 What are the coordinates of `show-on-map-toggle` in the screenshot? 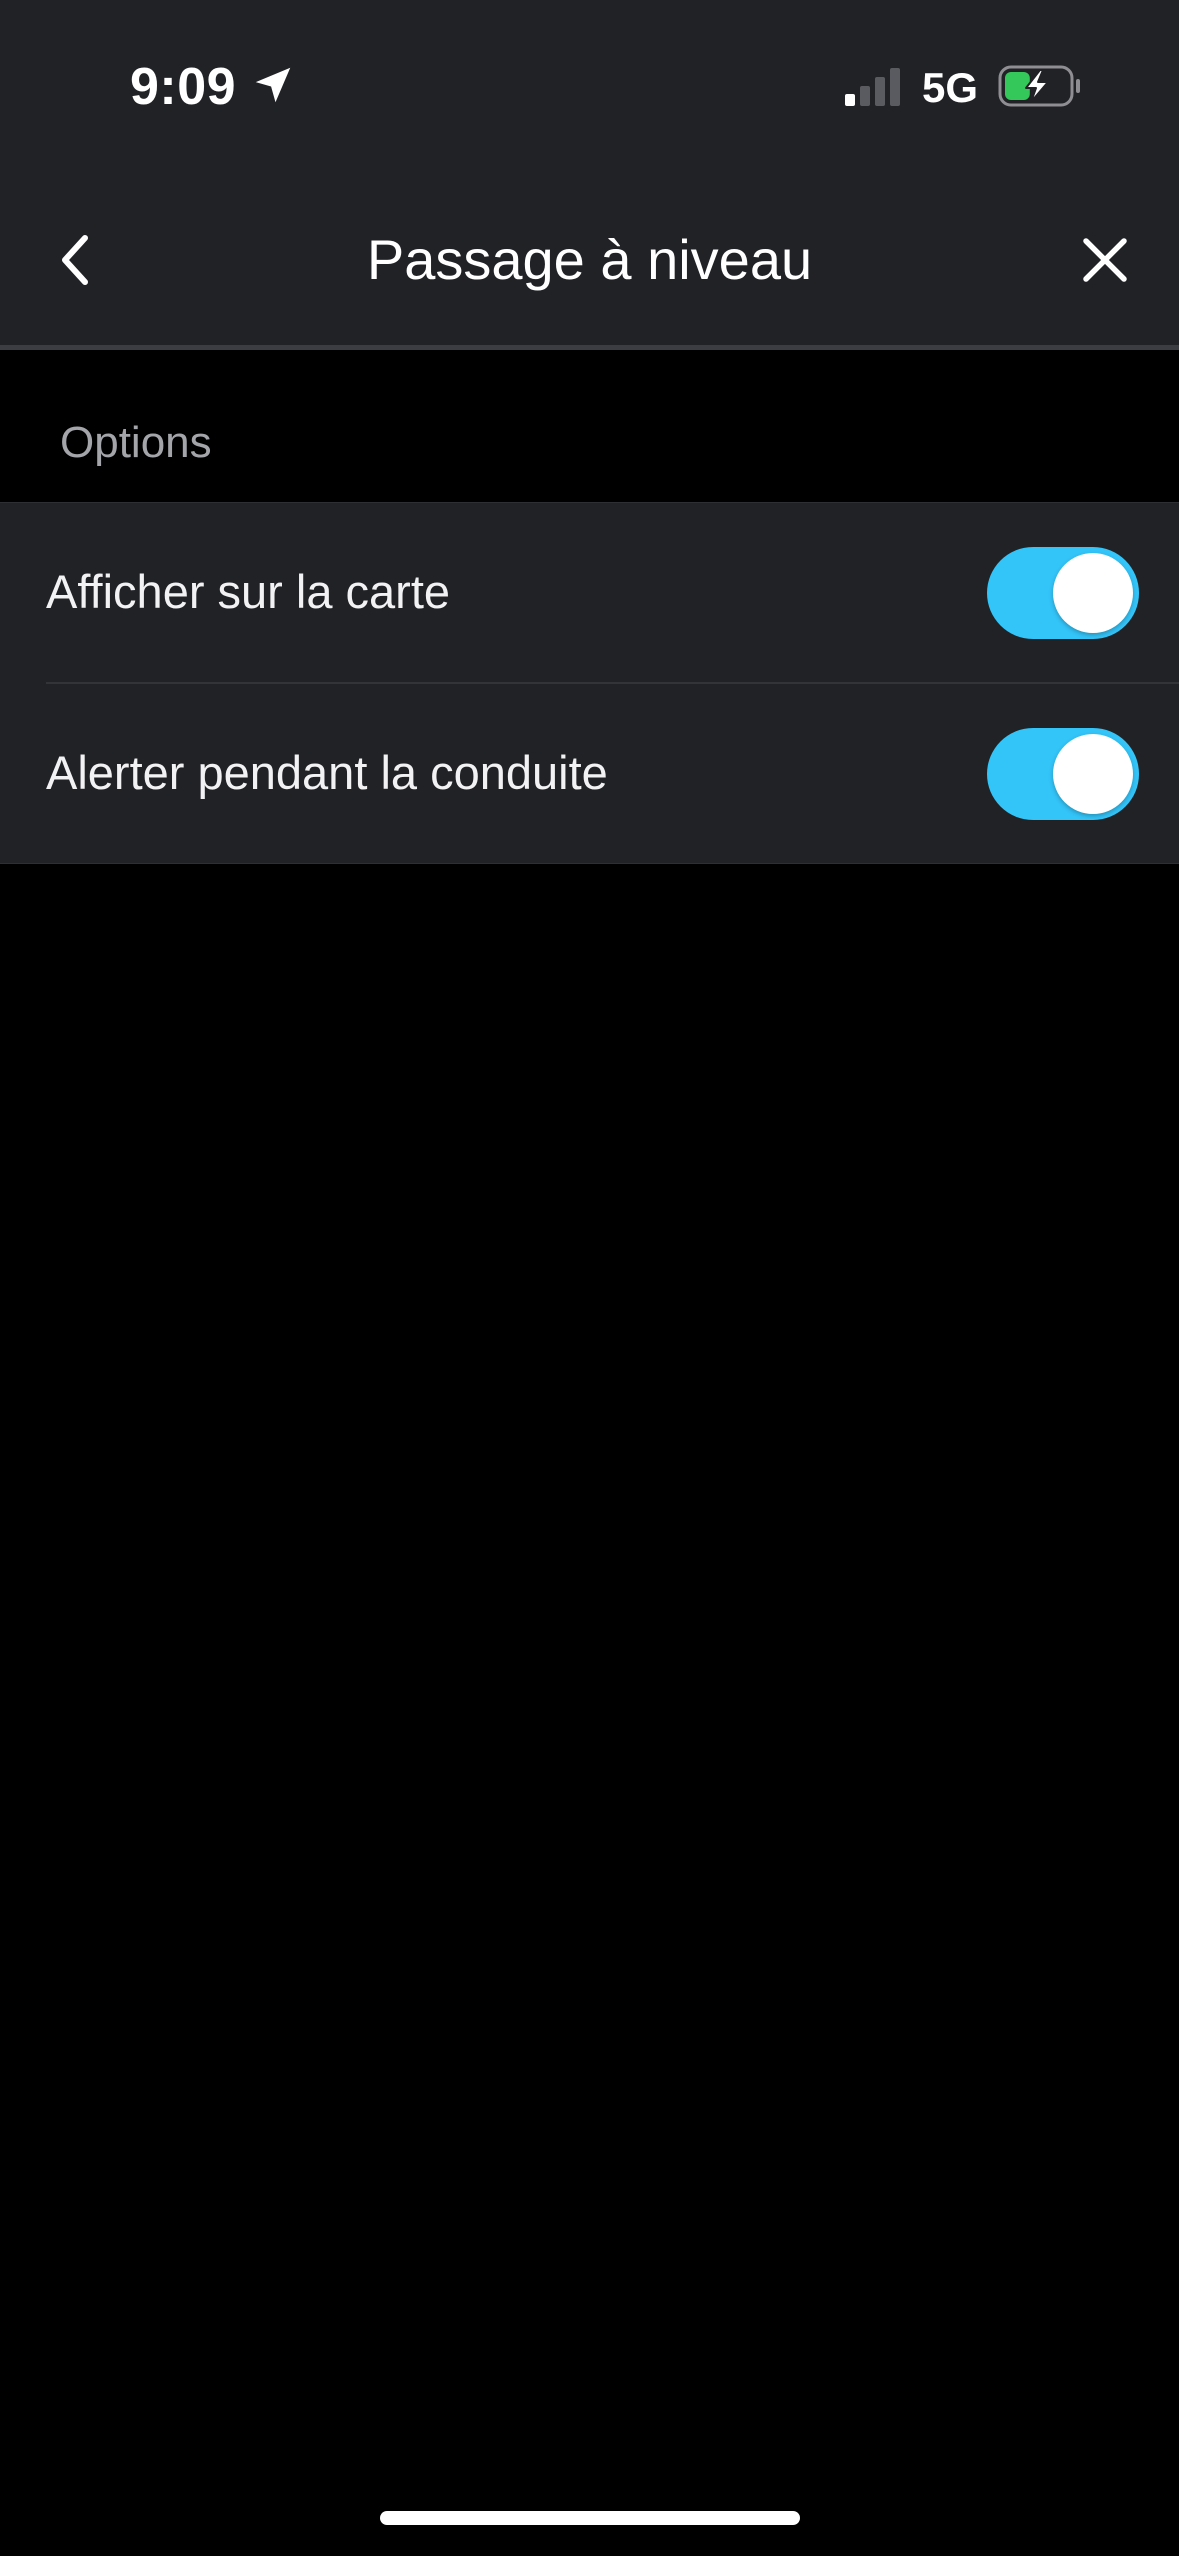 It's located at (1063, 593).